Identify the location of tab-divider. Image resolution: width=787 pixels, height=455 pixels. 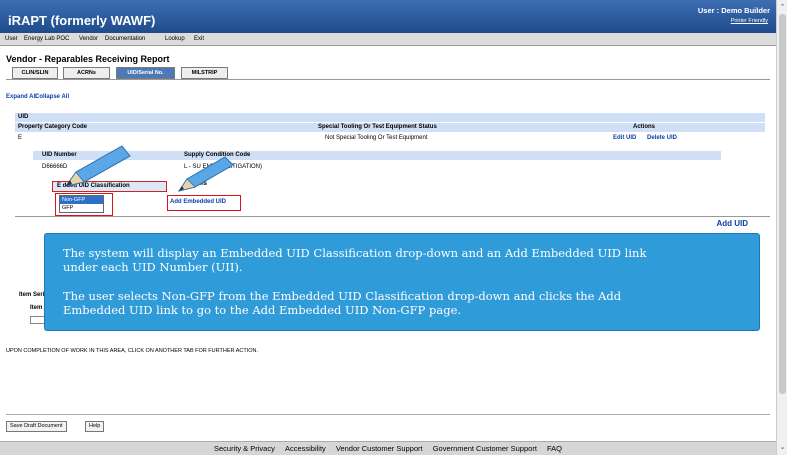
(388, 79).